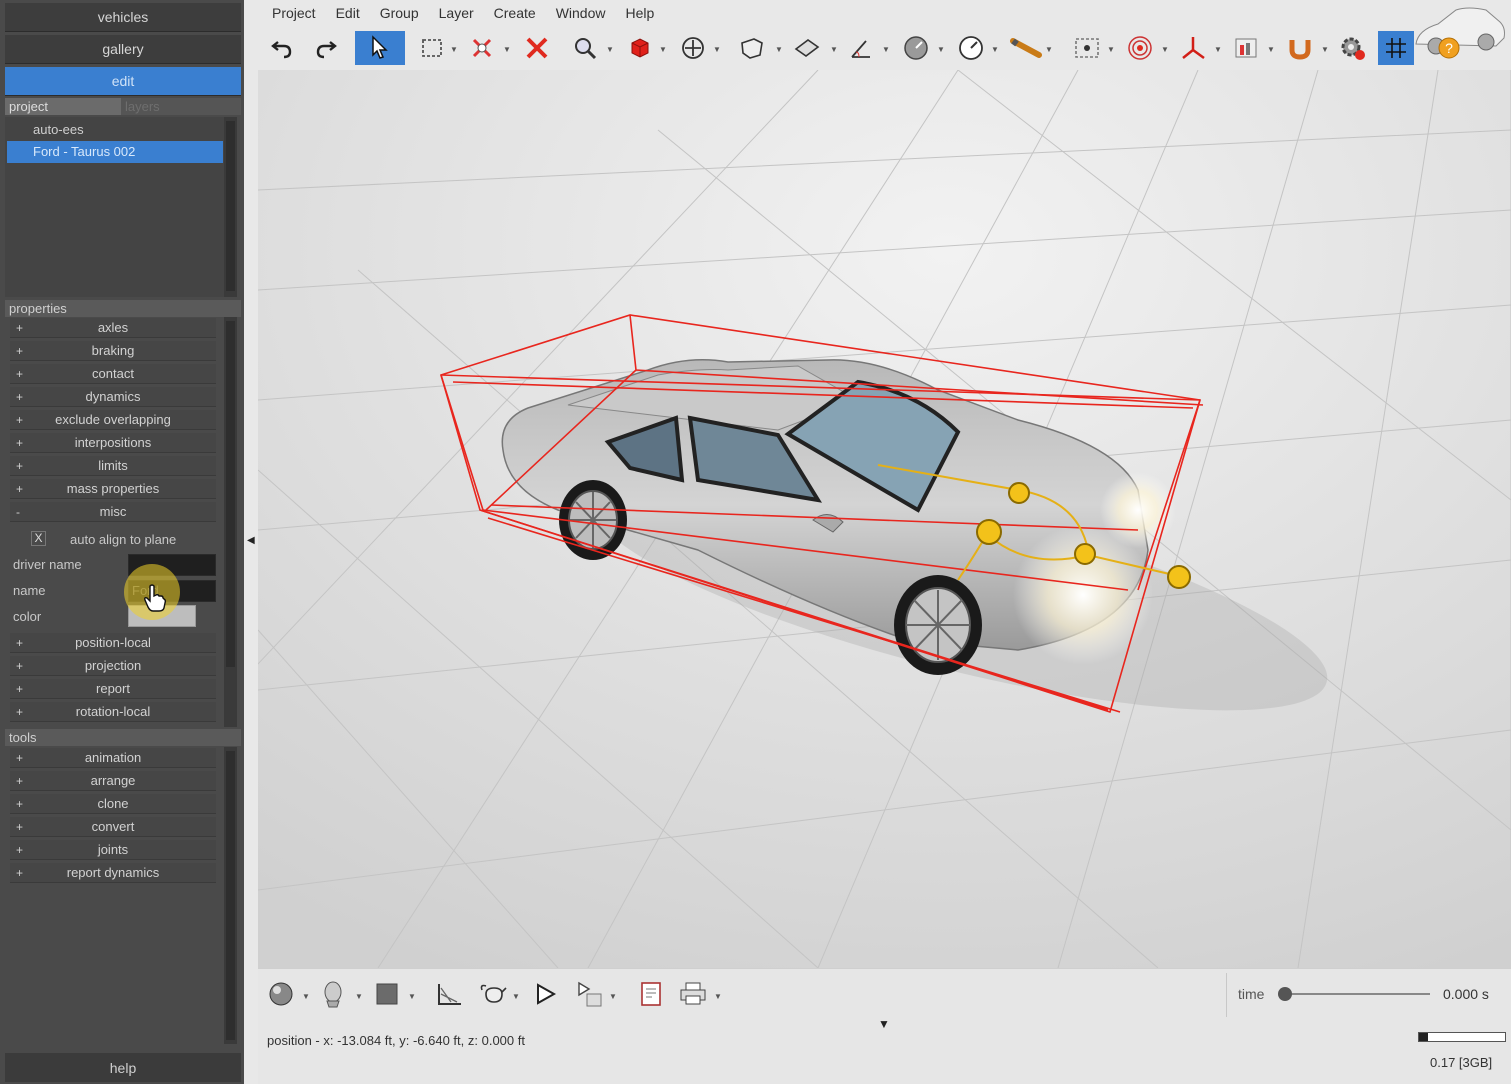  What do you see at coordinates (251, 540) in the screenshot?
I see `panel-collapse-arrow-icon: ◀` at bounding box center [251, 540].